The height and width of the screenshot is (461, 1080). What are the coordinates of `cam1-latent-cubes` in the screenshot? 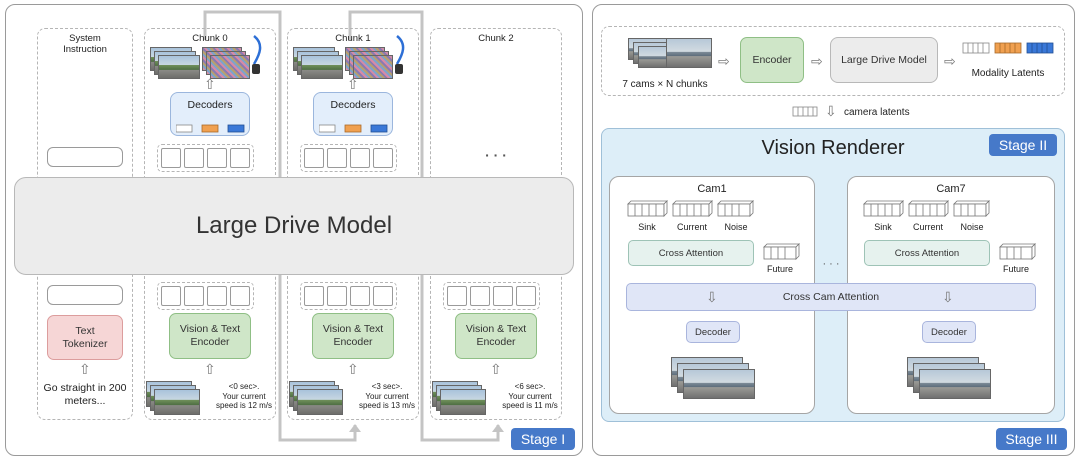 It's located at (690, 208).